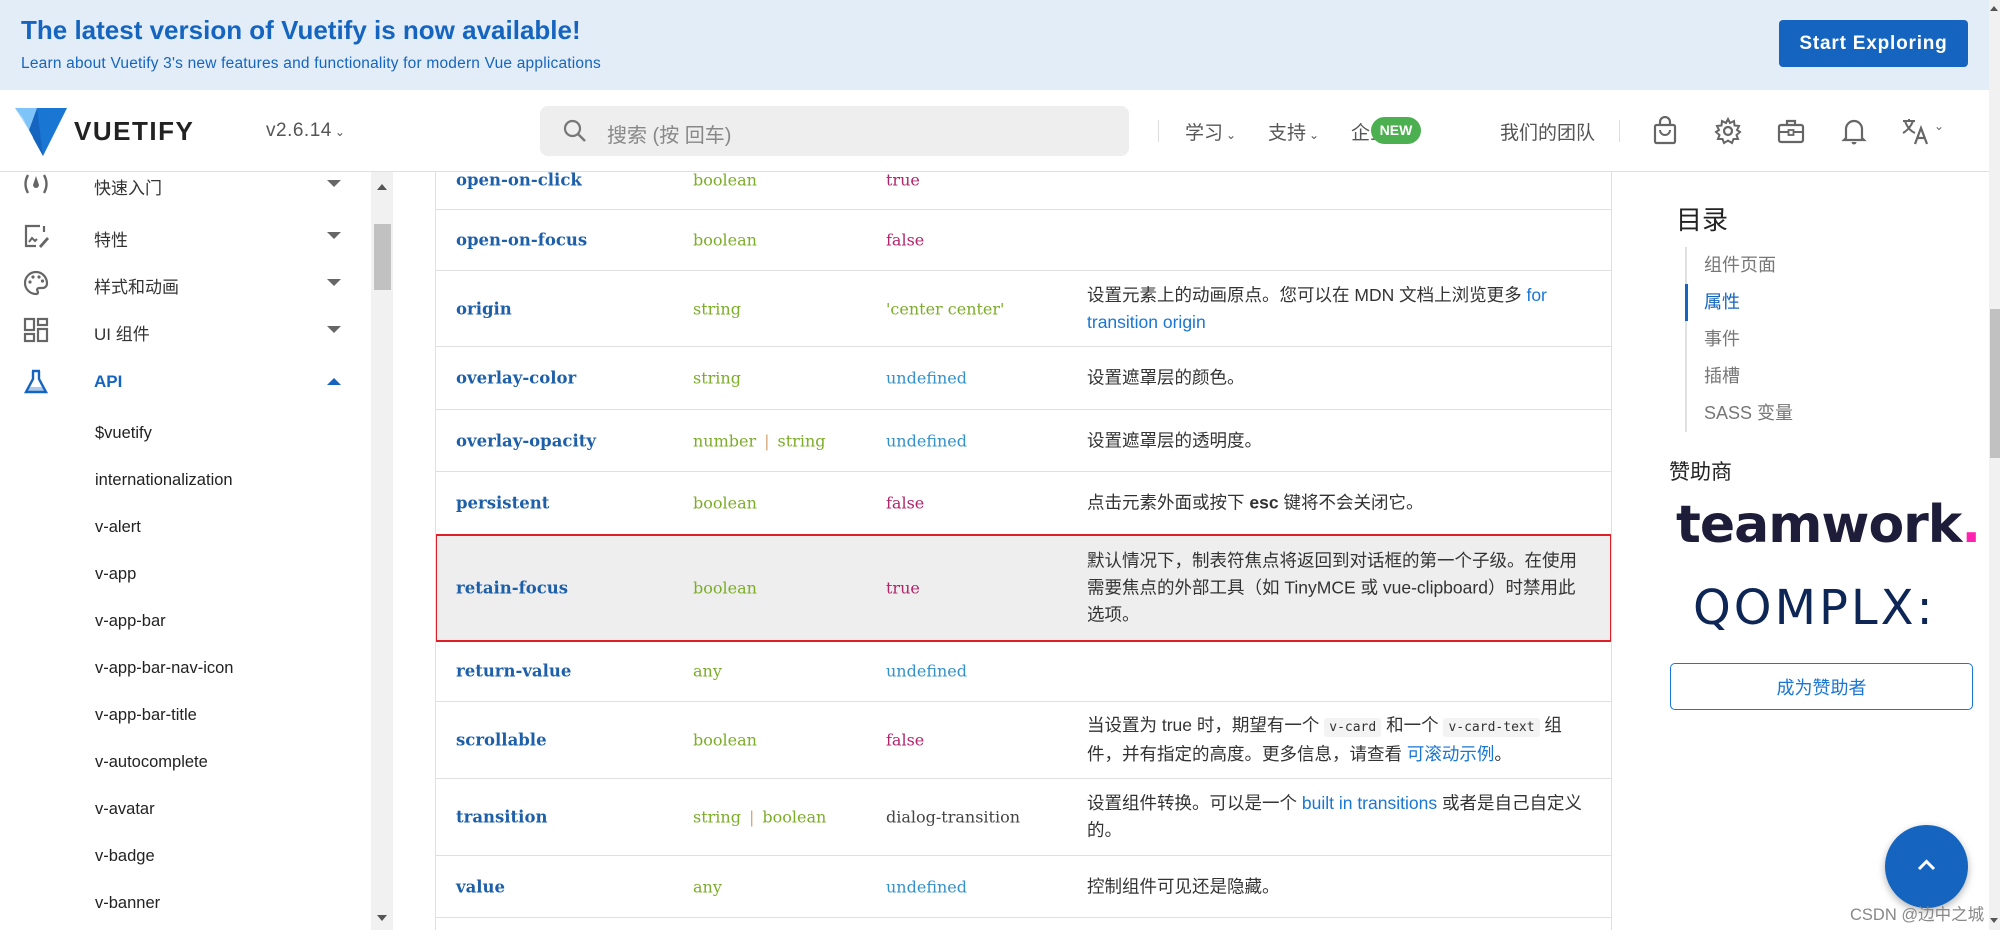 The image size is (2000, 930). Describe the element at coordinates (36, 236) in the screenshot. I see `image-edit-icon` at that location.